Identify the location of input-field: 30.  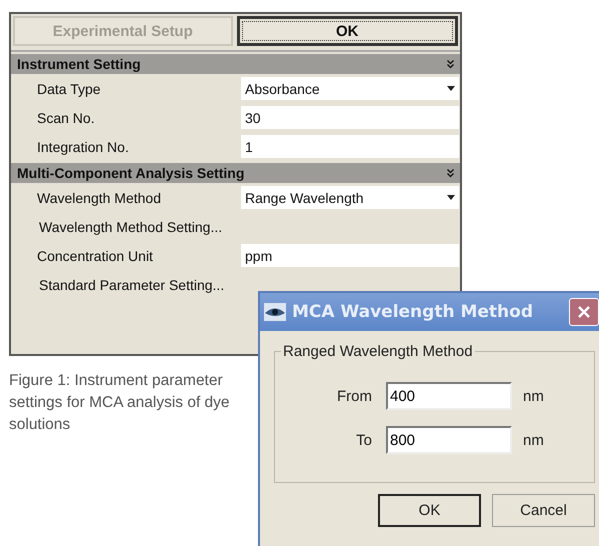
(350, 117).